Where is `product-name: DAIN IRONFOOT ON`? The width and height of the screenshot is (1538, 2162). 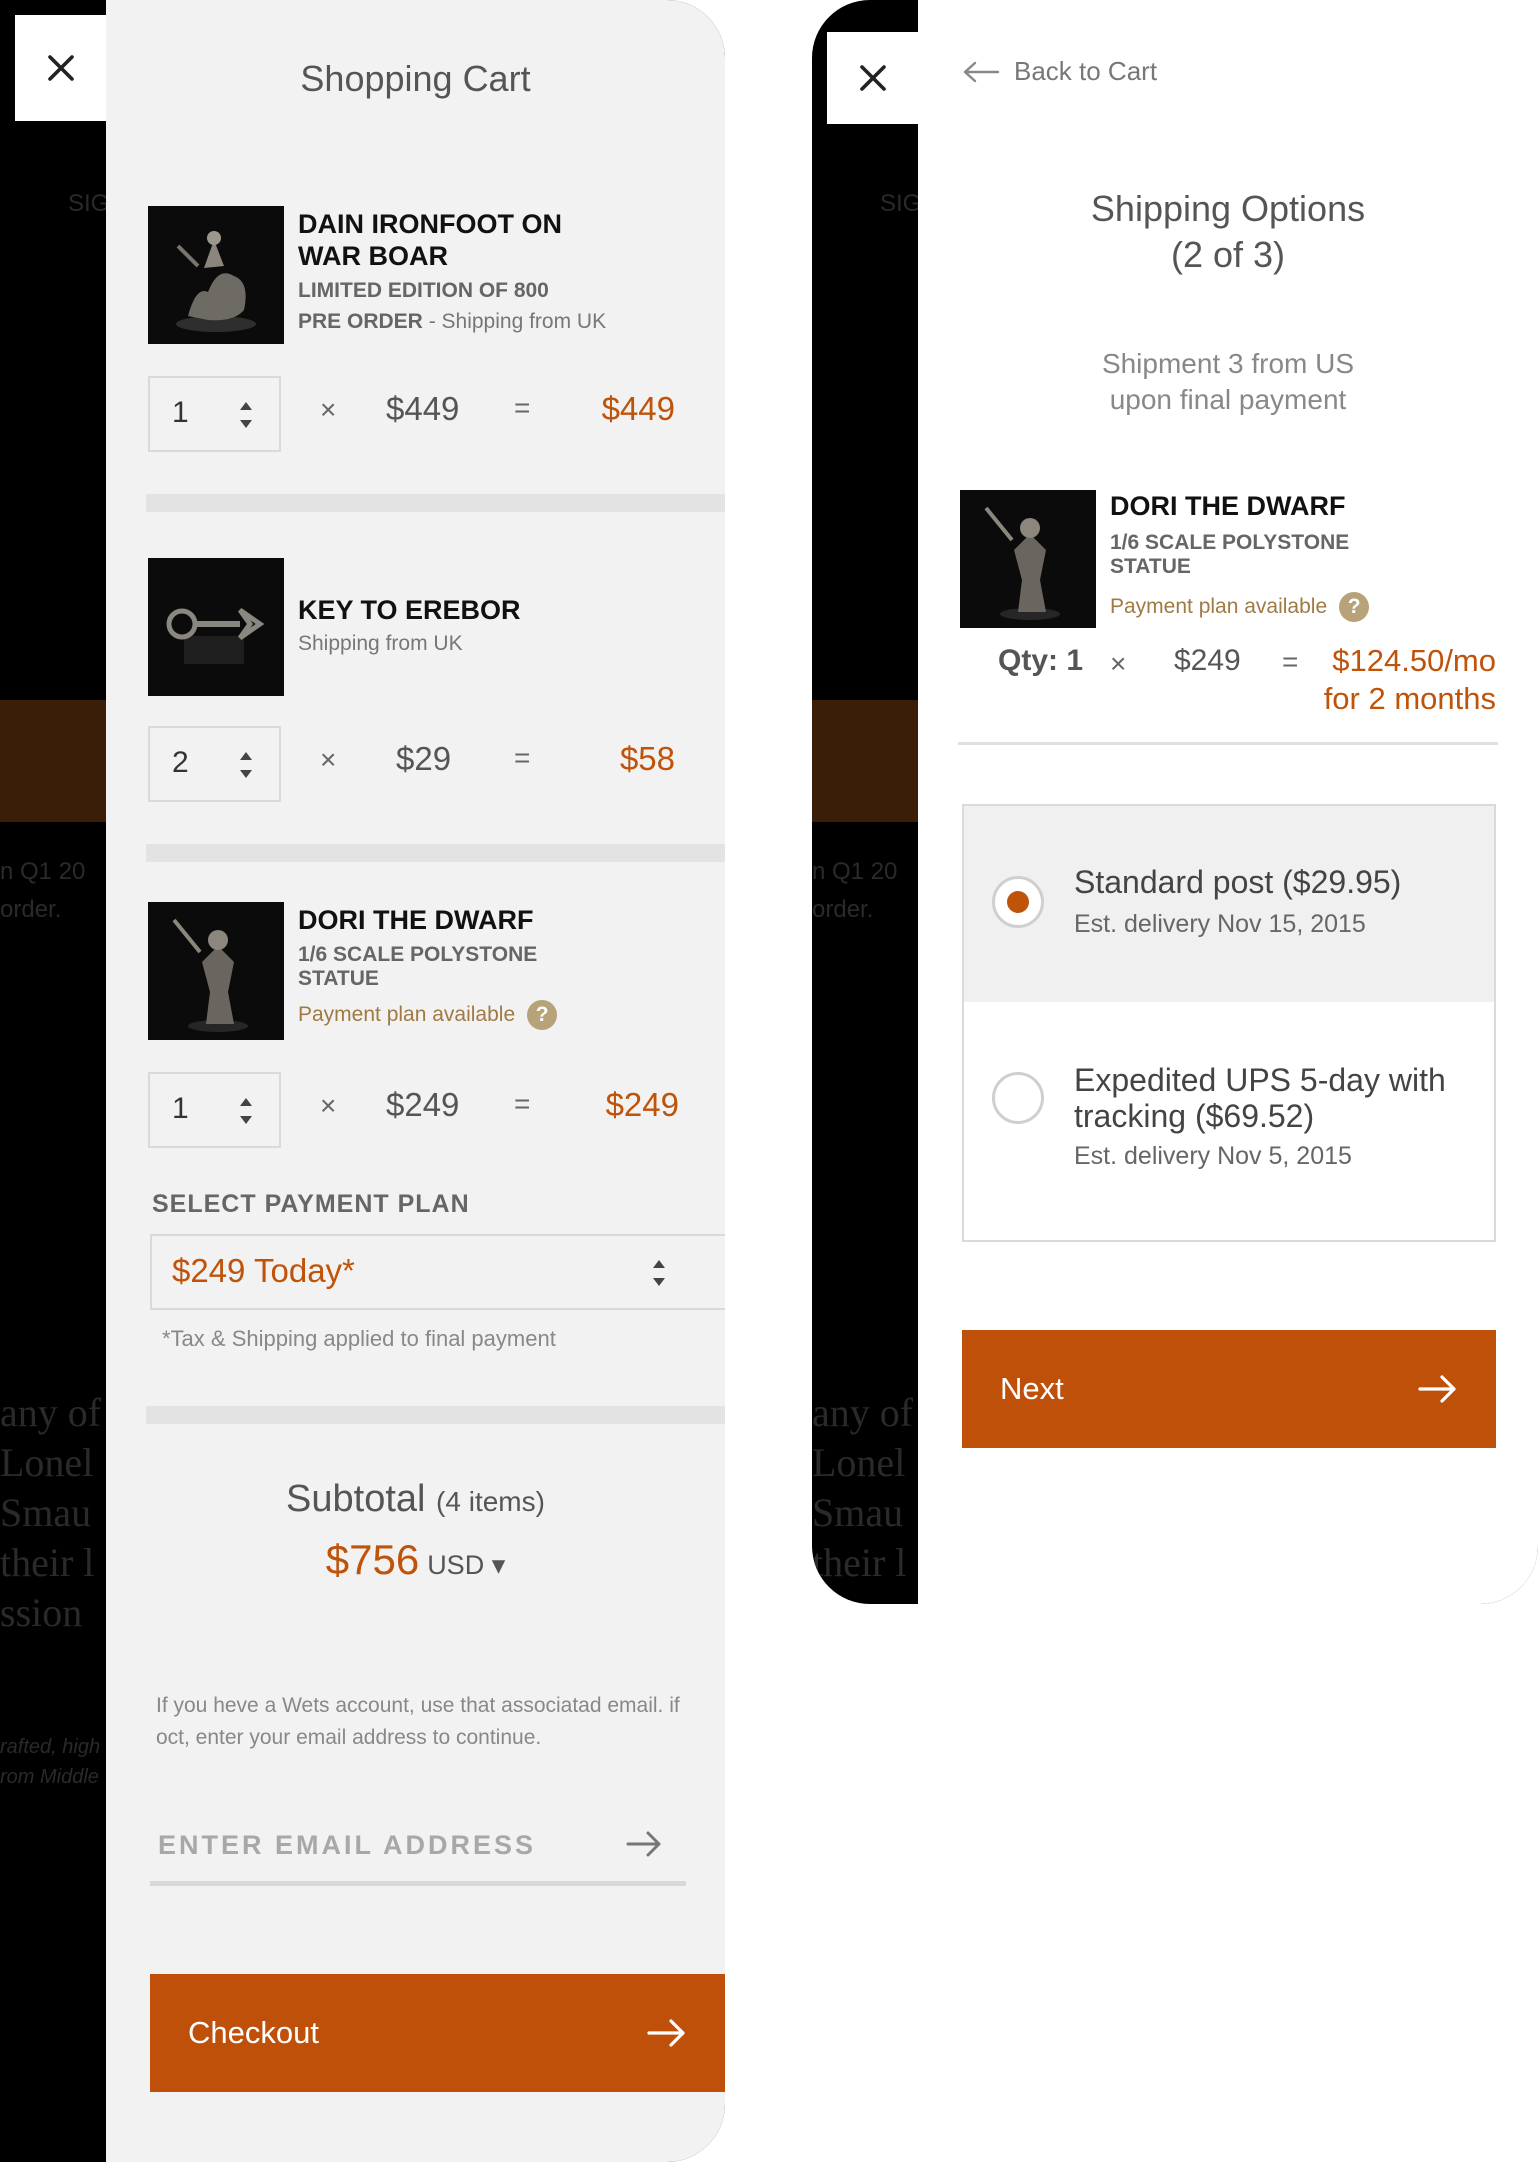
product-name: DAIN IRONFOOT ON is located at coordinates (430, 224).